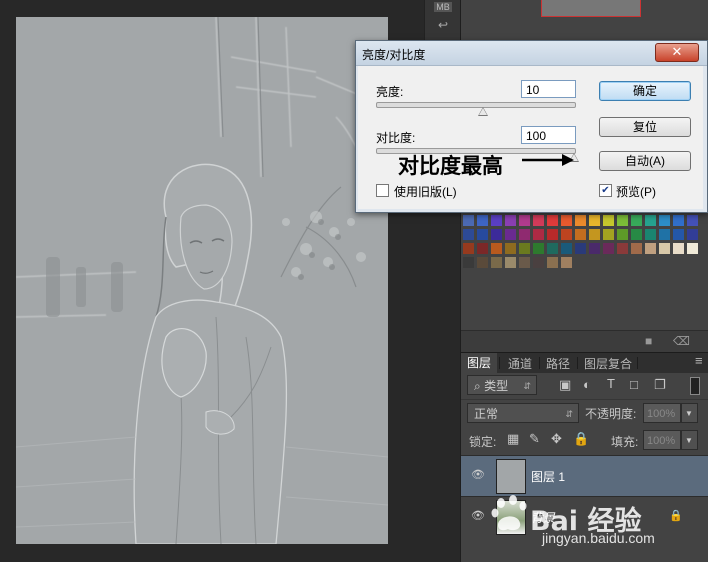 The width and height of the screenshot is (708, 562). I want to click on shape-filter-icon: □, so click(634, 384).